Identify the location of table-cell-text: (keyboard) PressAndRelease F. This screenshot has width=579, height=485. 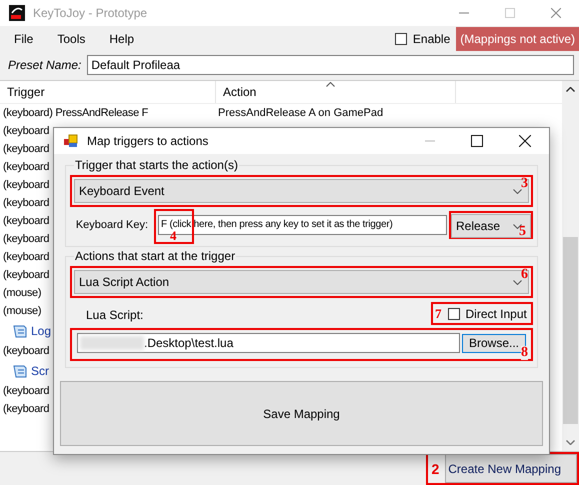
(76, 113).